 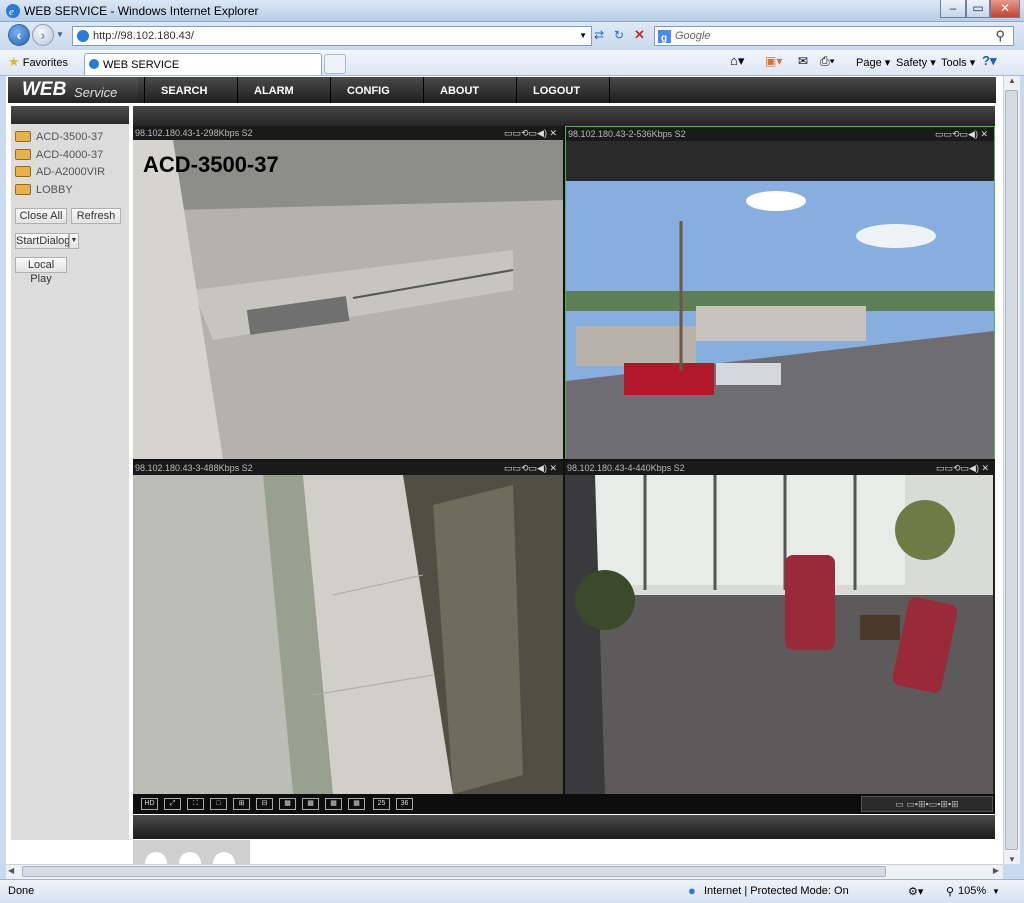 What do you see at coordinates (454, 871) in the screenshot?
I see `horizontal-scroll-thumb` at bounding box center [454, 871].